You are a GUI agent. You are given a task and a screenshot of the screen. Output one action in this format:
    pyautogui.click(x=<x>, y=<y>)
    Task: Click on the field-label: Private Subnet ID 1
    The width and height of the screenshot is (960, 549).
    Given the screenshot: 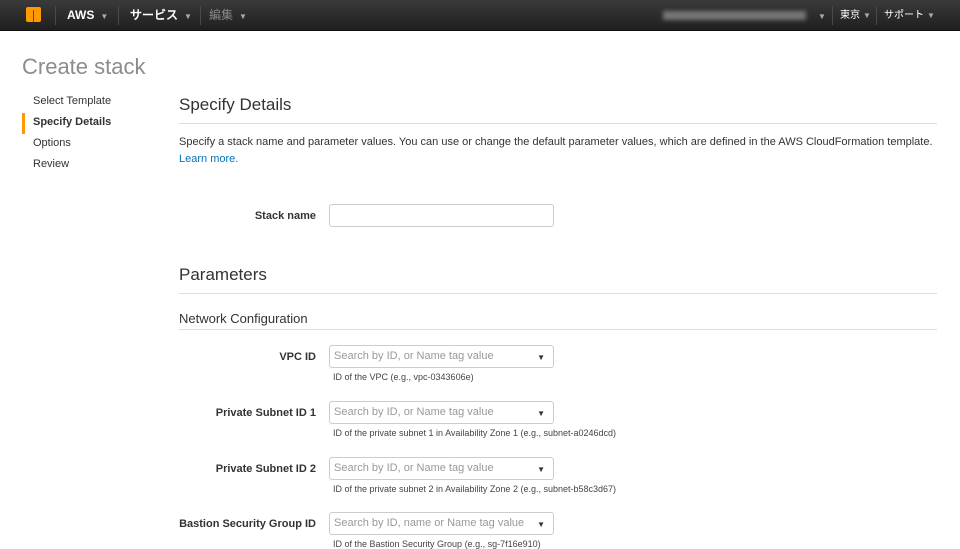 What is the action you would take?
    pyautogui.click(x=265, y=413)
    